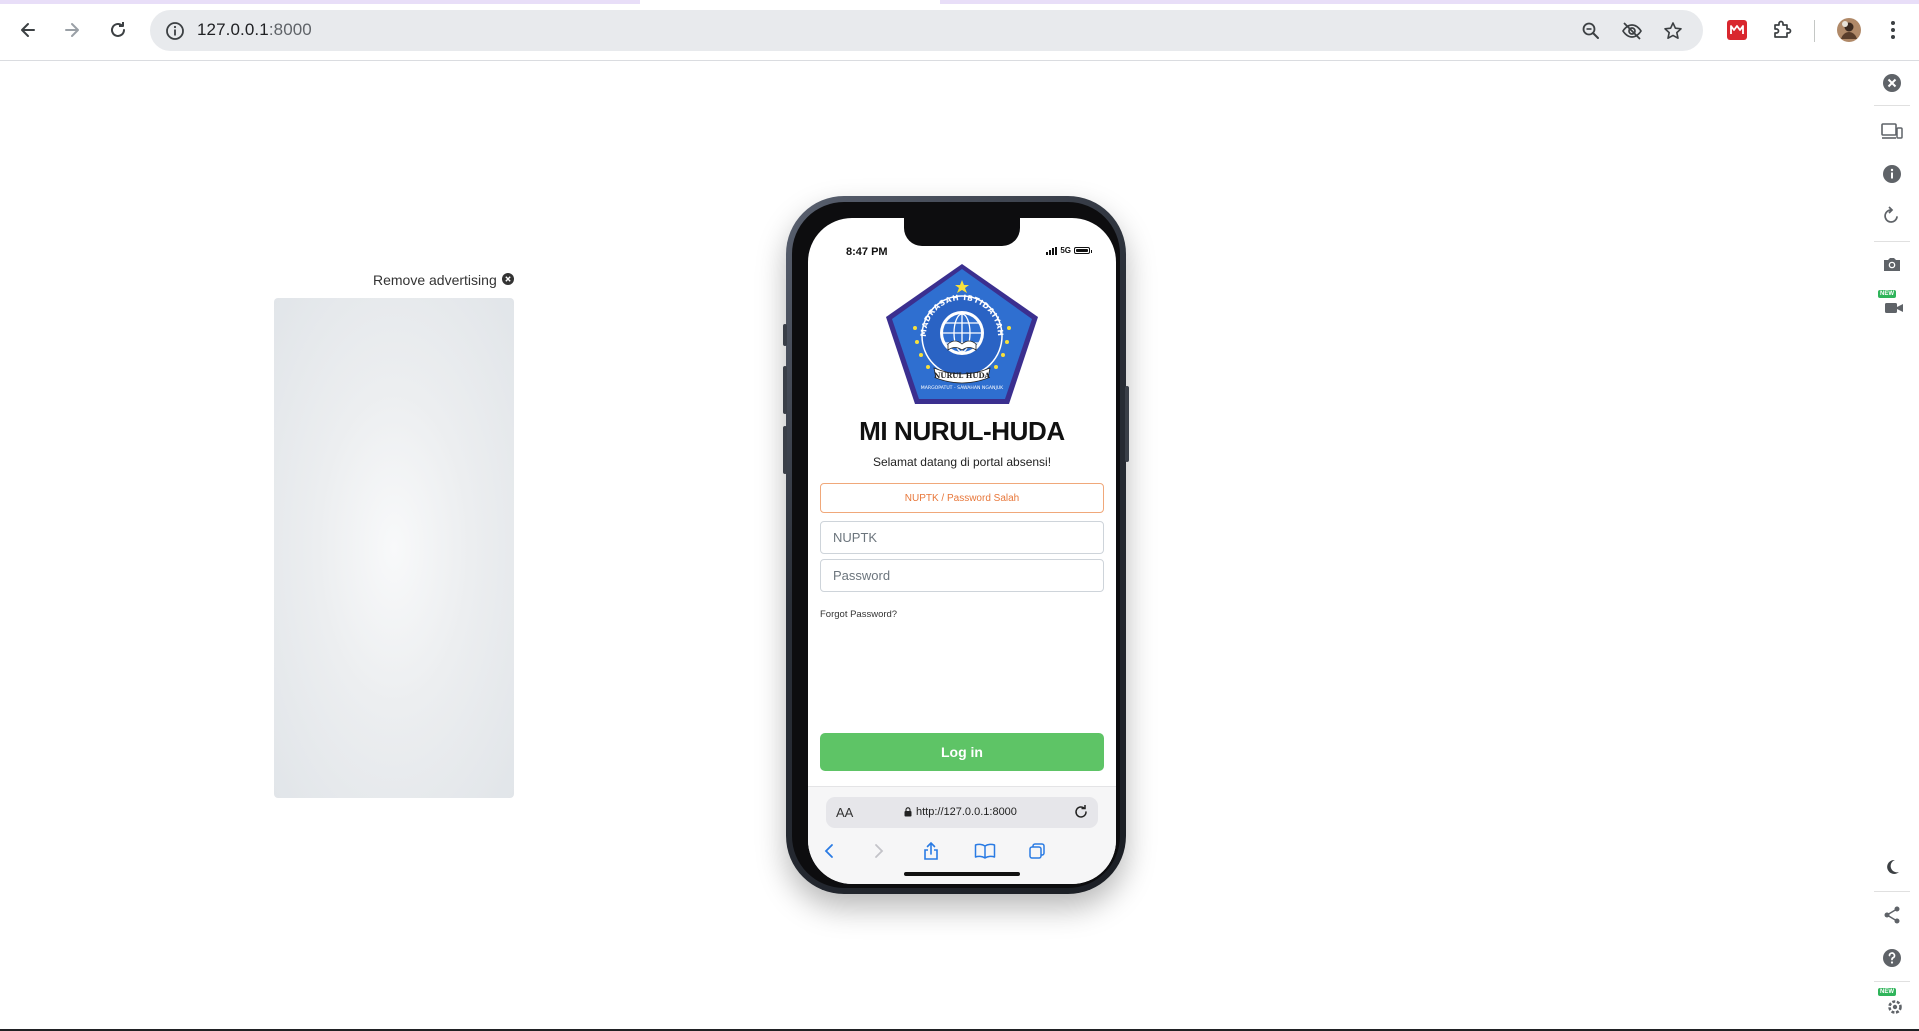 The height and width of the screenshot is (1031, 1919). I want to click on reload-icon, so click(118, 30).